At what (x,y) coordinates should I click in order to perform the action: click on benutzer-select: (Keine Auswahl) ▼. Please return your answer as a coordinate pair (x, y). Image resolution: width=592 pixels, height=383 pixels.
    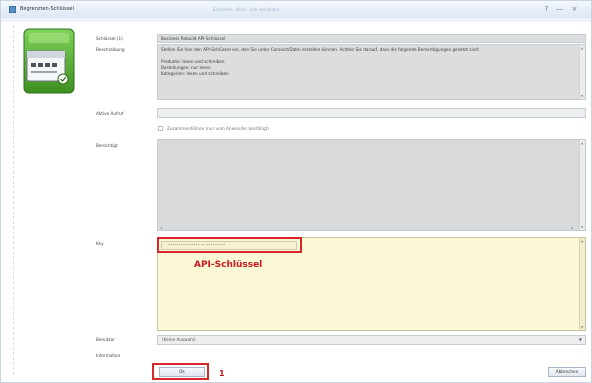
    Looking at the image, I should click on (371, 340).